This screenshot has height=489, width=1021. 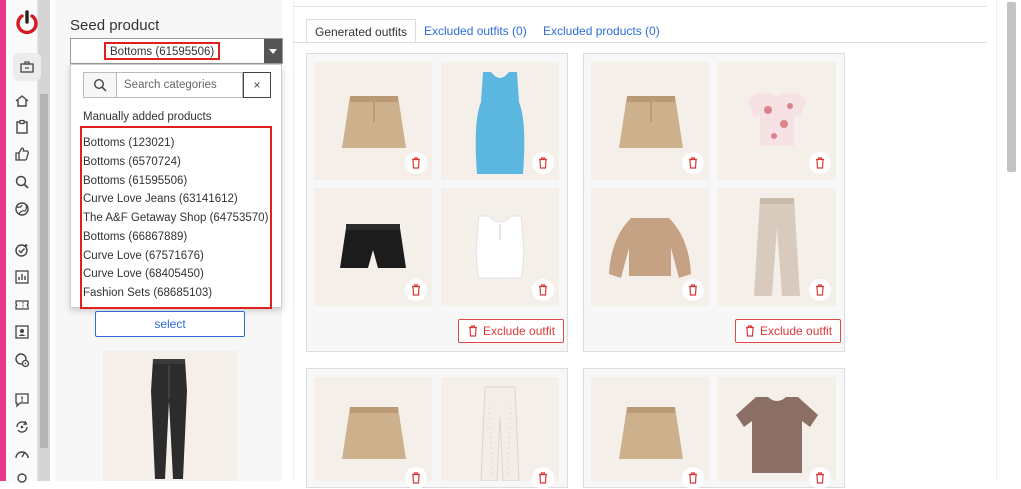 I want to click on main-divider, so click(x=293, y=240).